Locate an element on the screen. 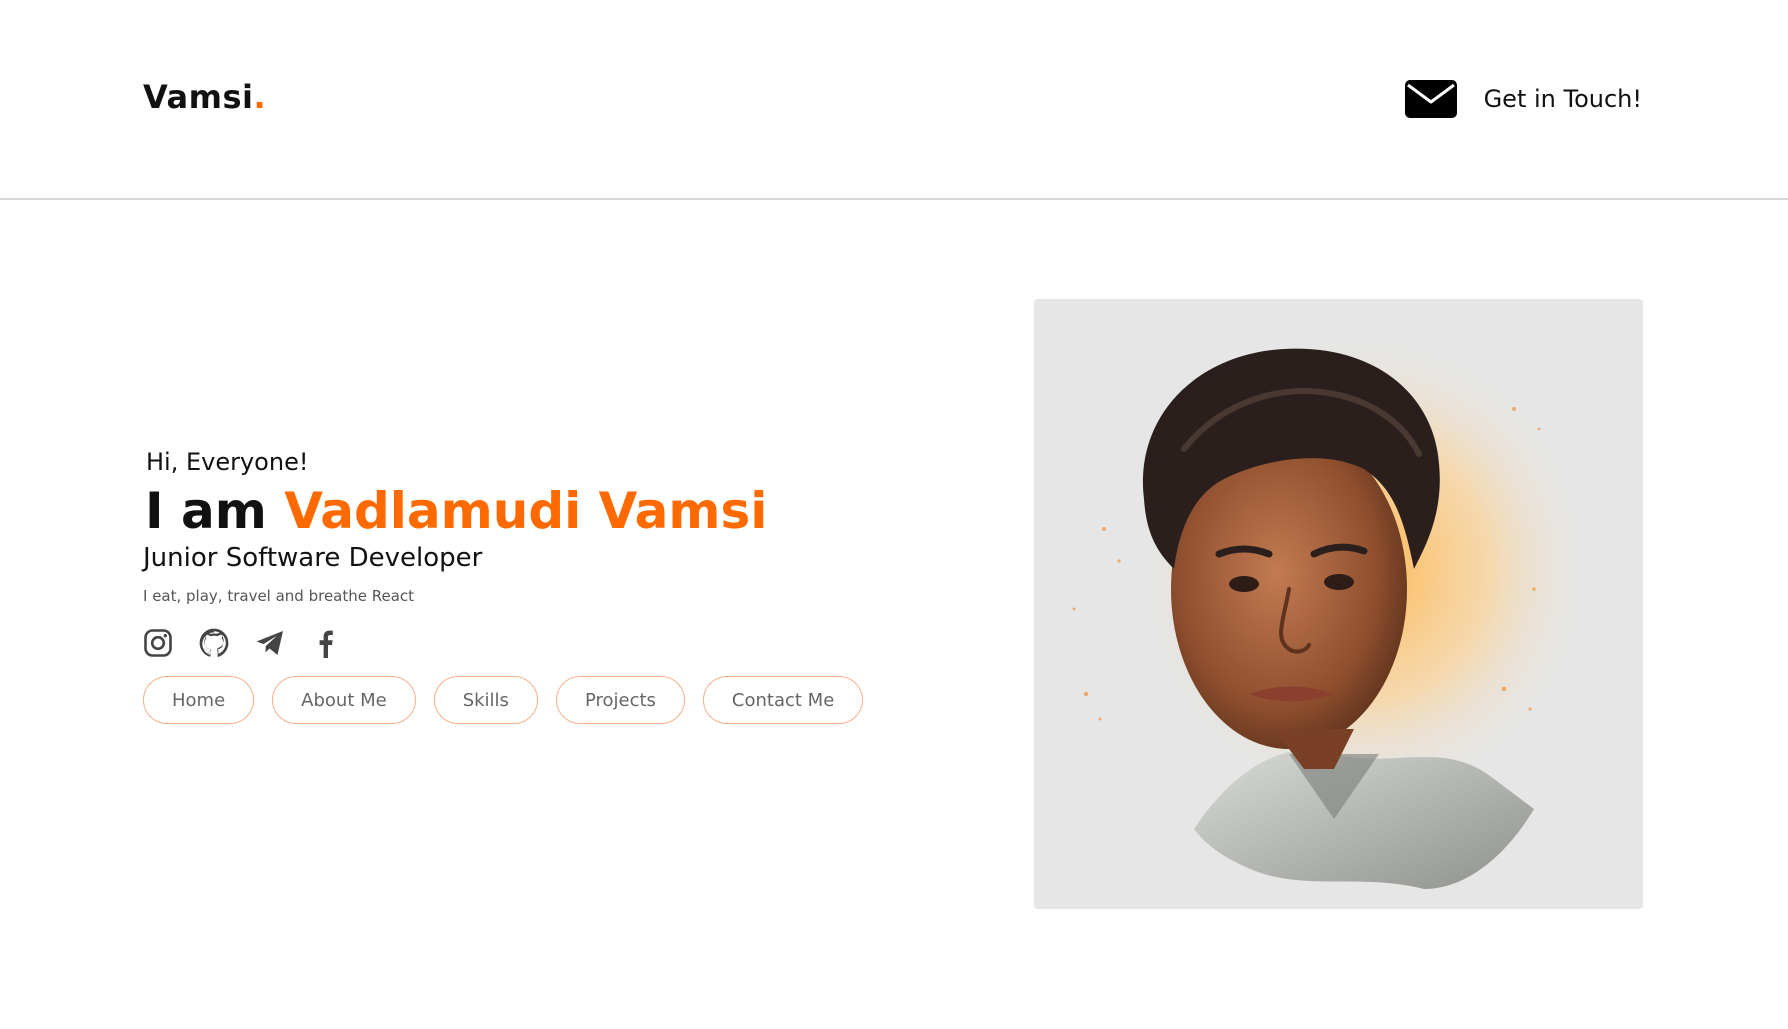 The height and width of the screenshot is (1029, 1788). section-nav: Home About Me Skills Projects Contact Me is located at coordinates (503, 700).